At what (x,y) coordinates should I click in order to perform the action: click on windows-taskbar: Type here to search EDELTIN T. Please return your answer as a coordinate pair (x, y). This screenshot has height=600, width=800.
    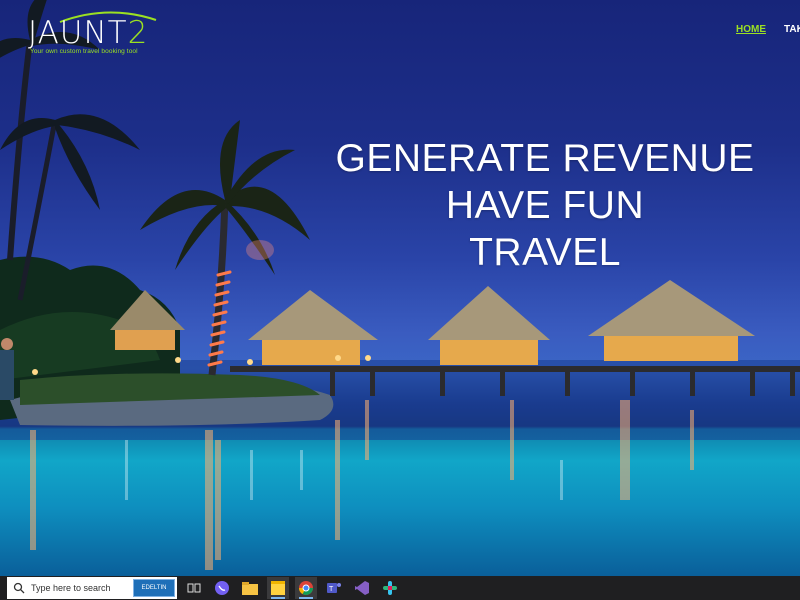
    Looking at the image, I should click on (400, 588).